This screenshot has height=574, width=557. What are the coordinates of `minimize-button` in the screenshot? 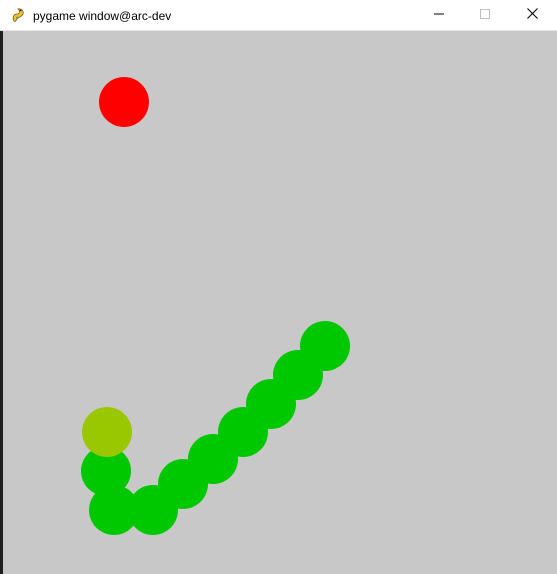 It's located at (439, 15).